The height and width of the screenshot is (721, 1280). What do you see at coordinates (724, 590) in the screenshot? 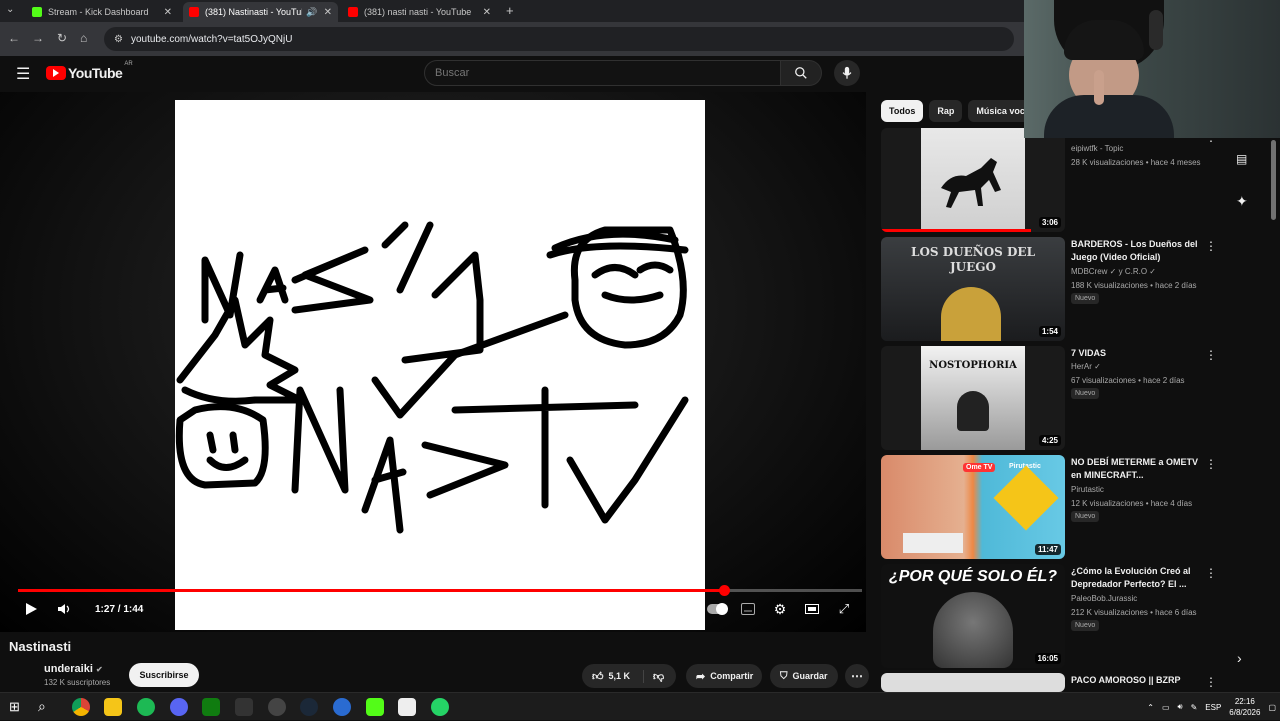
I see `progress-scrubber` at bounding box center [724, 590].